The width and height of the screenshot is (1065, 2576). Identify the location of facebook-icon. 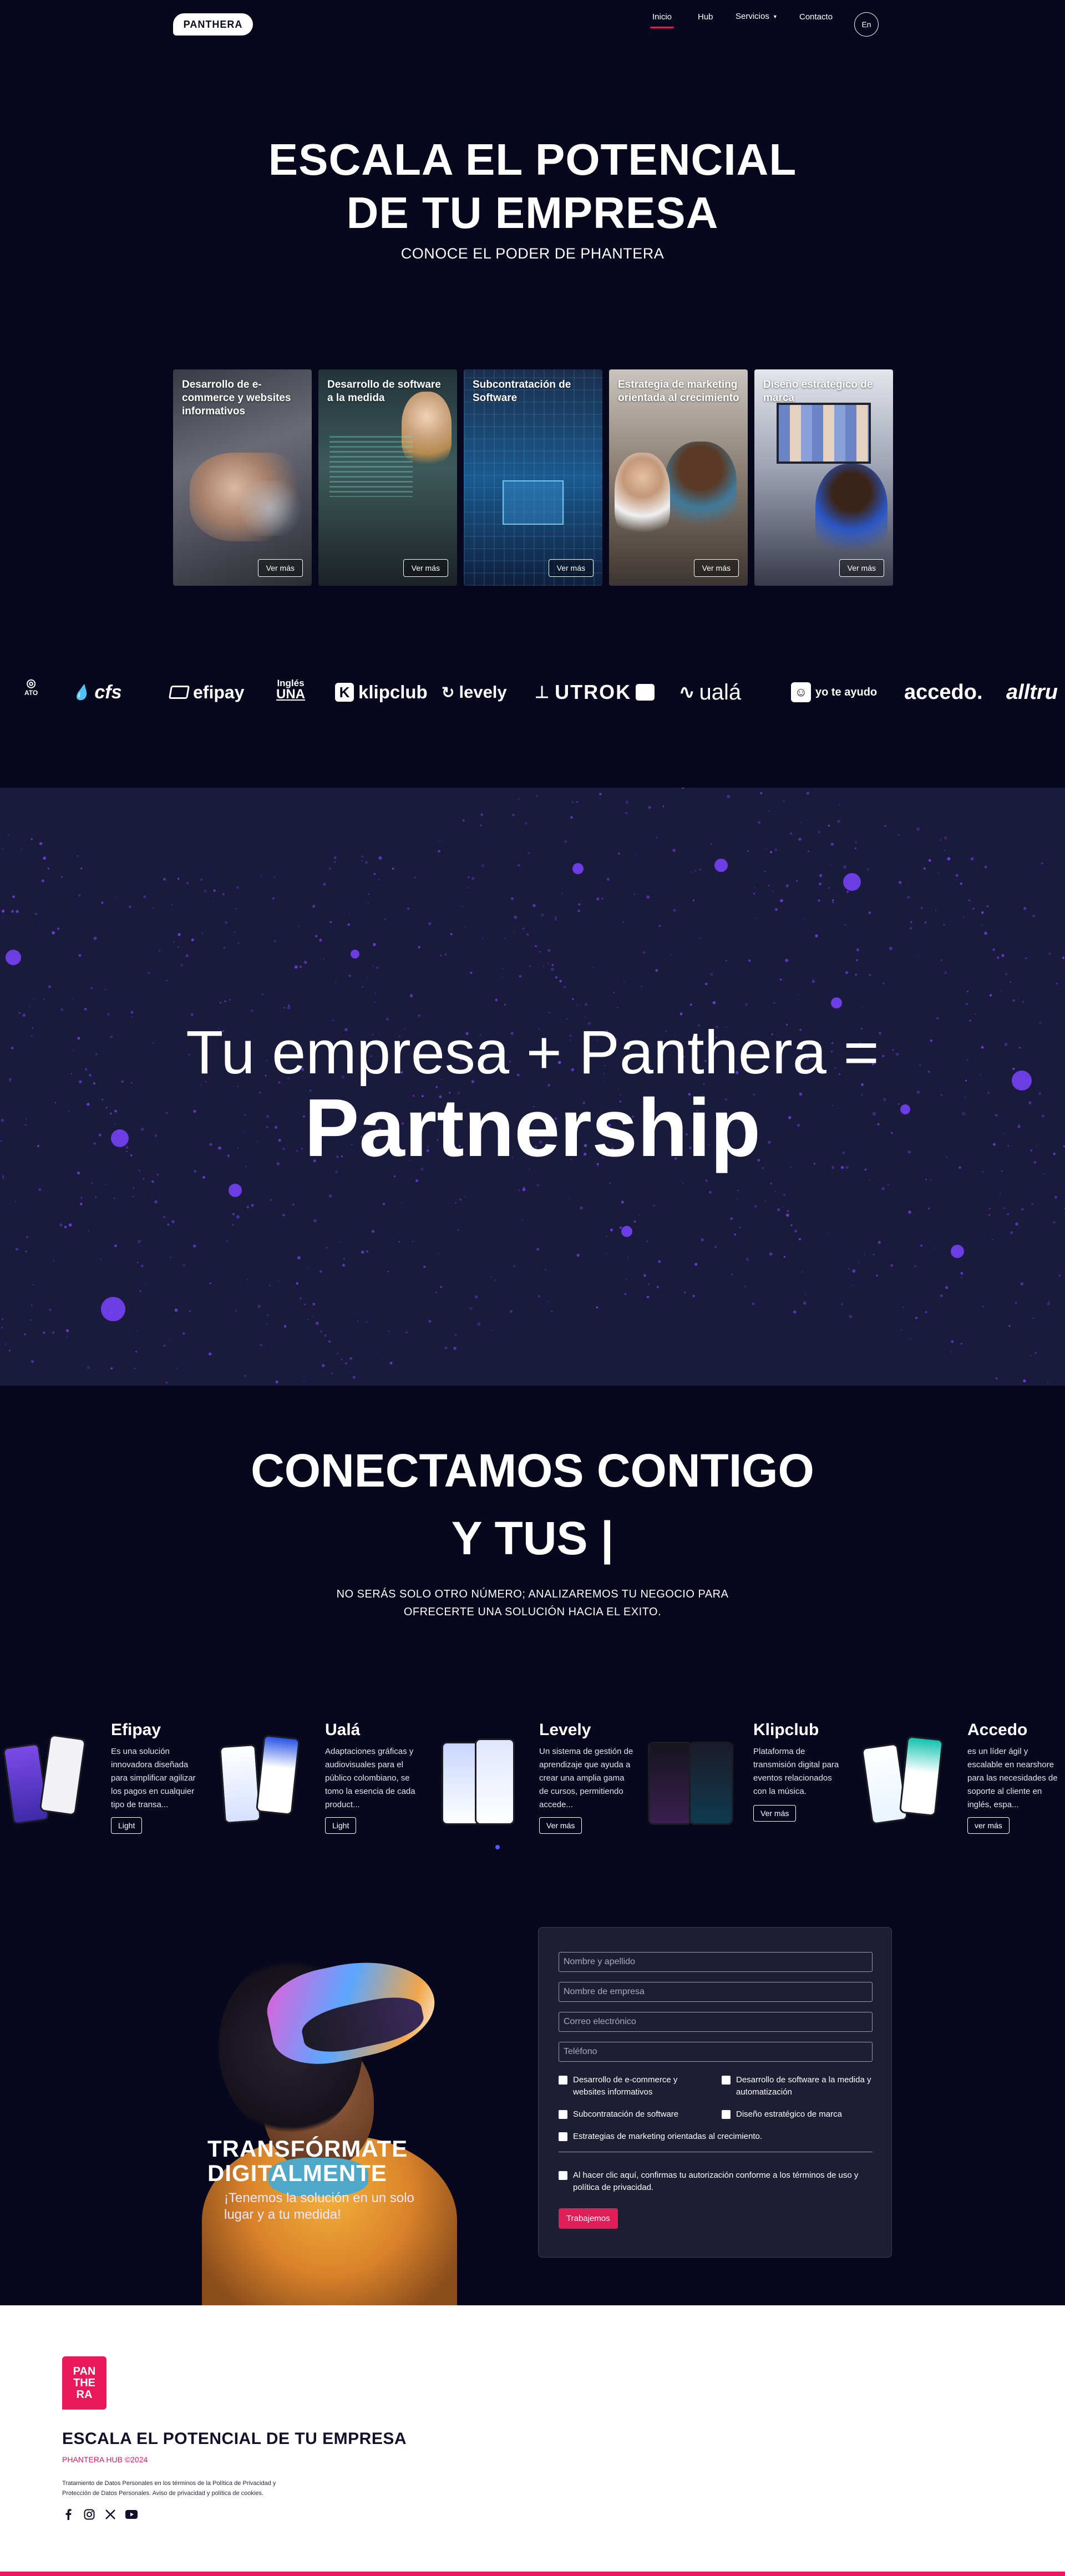
(68, 2514).